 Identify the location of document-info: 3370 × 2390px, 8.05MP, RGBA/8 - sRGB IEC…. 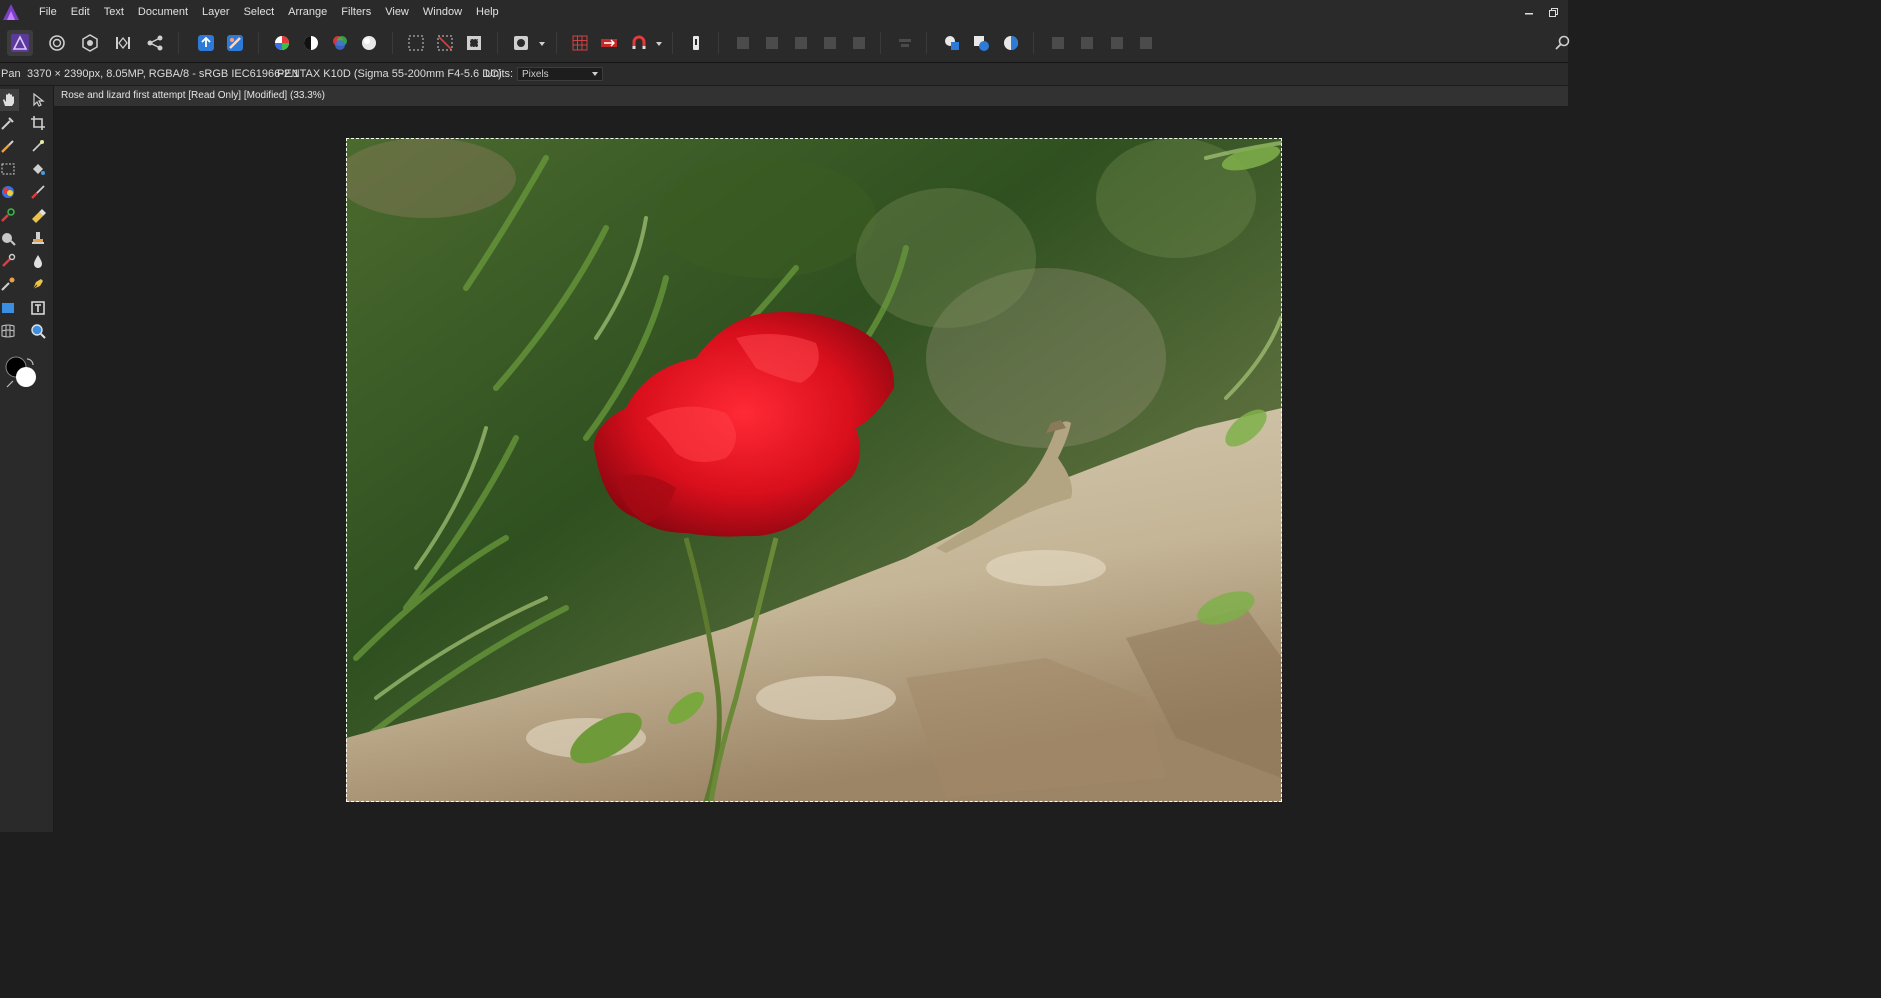
(163, 74).